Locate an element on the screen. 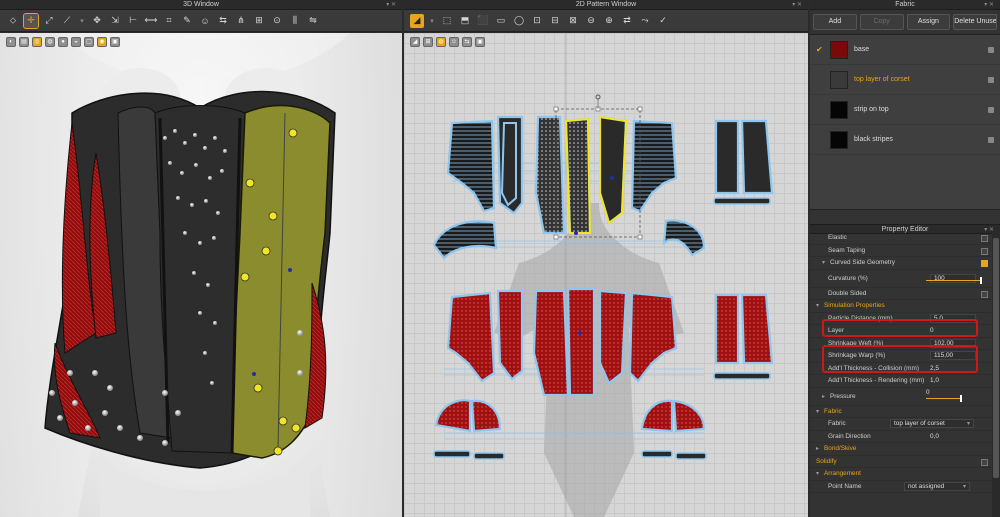 The height and width of the screenshot is (517, 1000). double-sided-checkbox is located at coordinates (984, 294).